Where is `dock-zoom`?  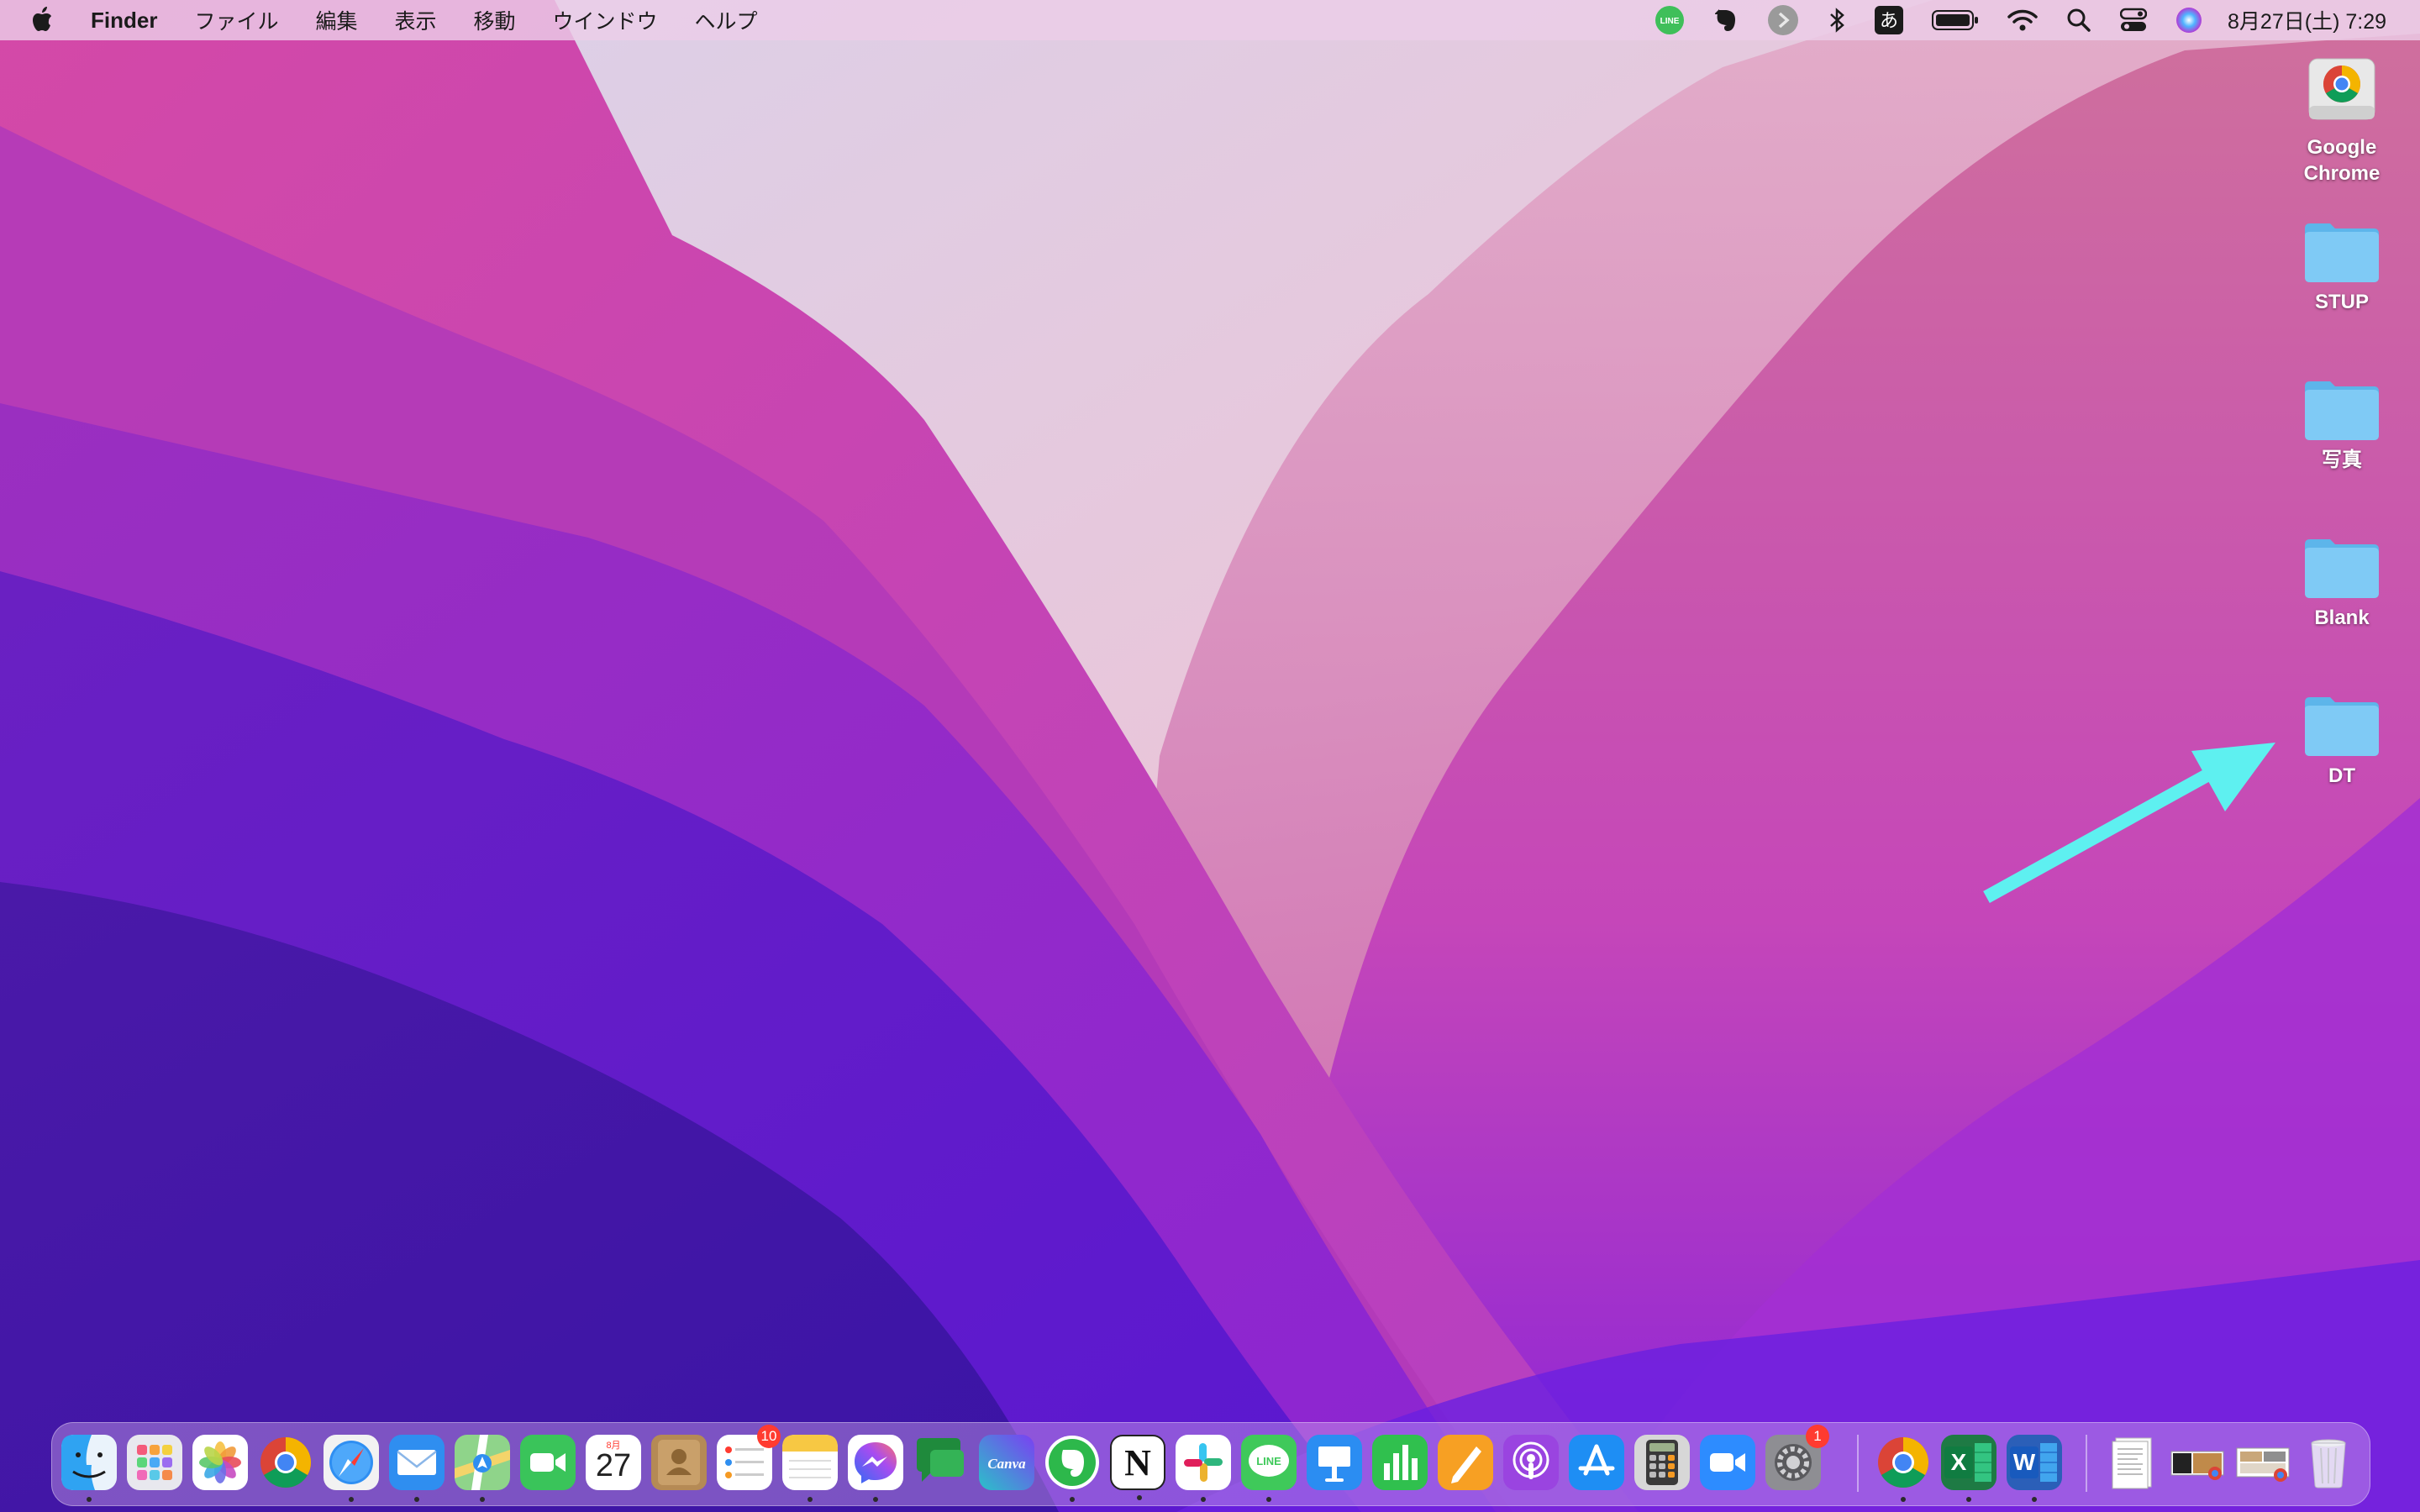 dock-zoom is located at coordinates (1728, 1462).